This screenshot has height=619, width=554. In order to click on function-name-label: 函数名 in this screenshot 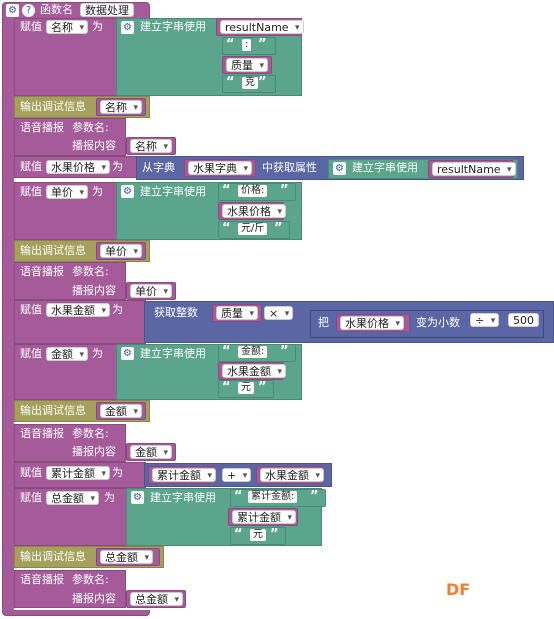, I will do `click(56, 9)`.